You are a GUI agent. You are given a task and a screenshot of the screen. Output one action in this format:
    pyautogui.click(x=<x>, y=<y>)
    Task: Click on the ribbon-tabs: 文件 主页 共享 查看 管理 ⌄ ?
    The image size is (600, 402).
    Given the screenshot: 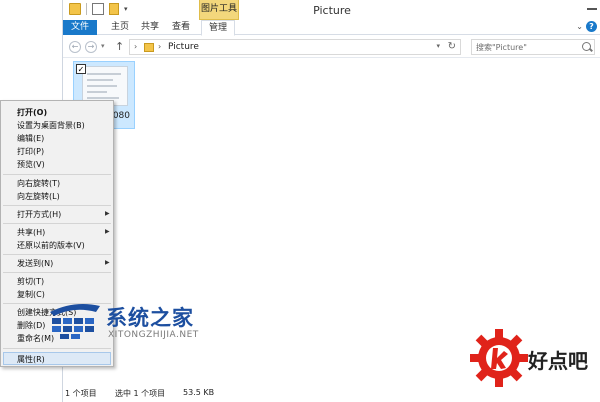 What is the action you would take?
    pyautogui.click(x=331, y=28)
    